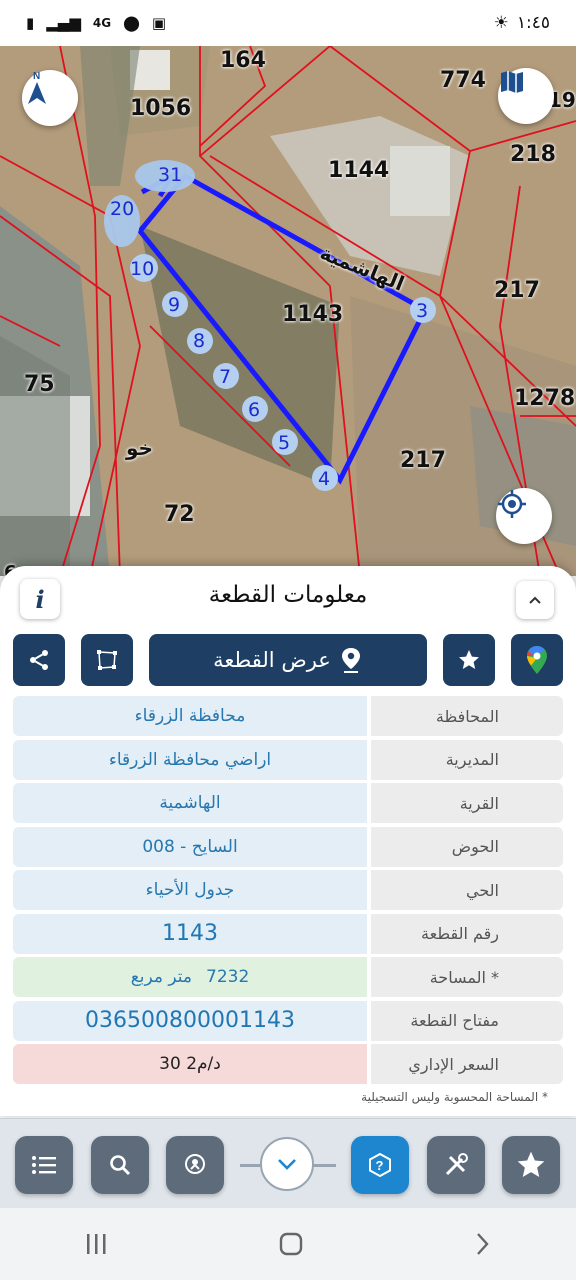  What do you see at coordinates (170, 175) in the screenshot?
I see `vertex-label: 31` at bounding box center [170, 175].